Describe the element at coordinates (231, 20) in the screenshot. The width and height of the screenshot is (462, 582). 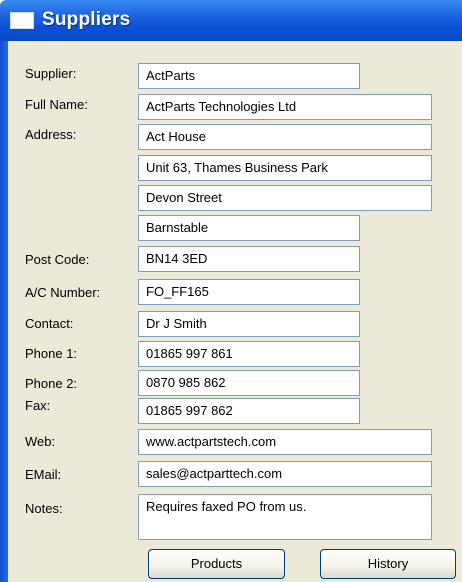
I see `title-bar: Suppliers` at that location.